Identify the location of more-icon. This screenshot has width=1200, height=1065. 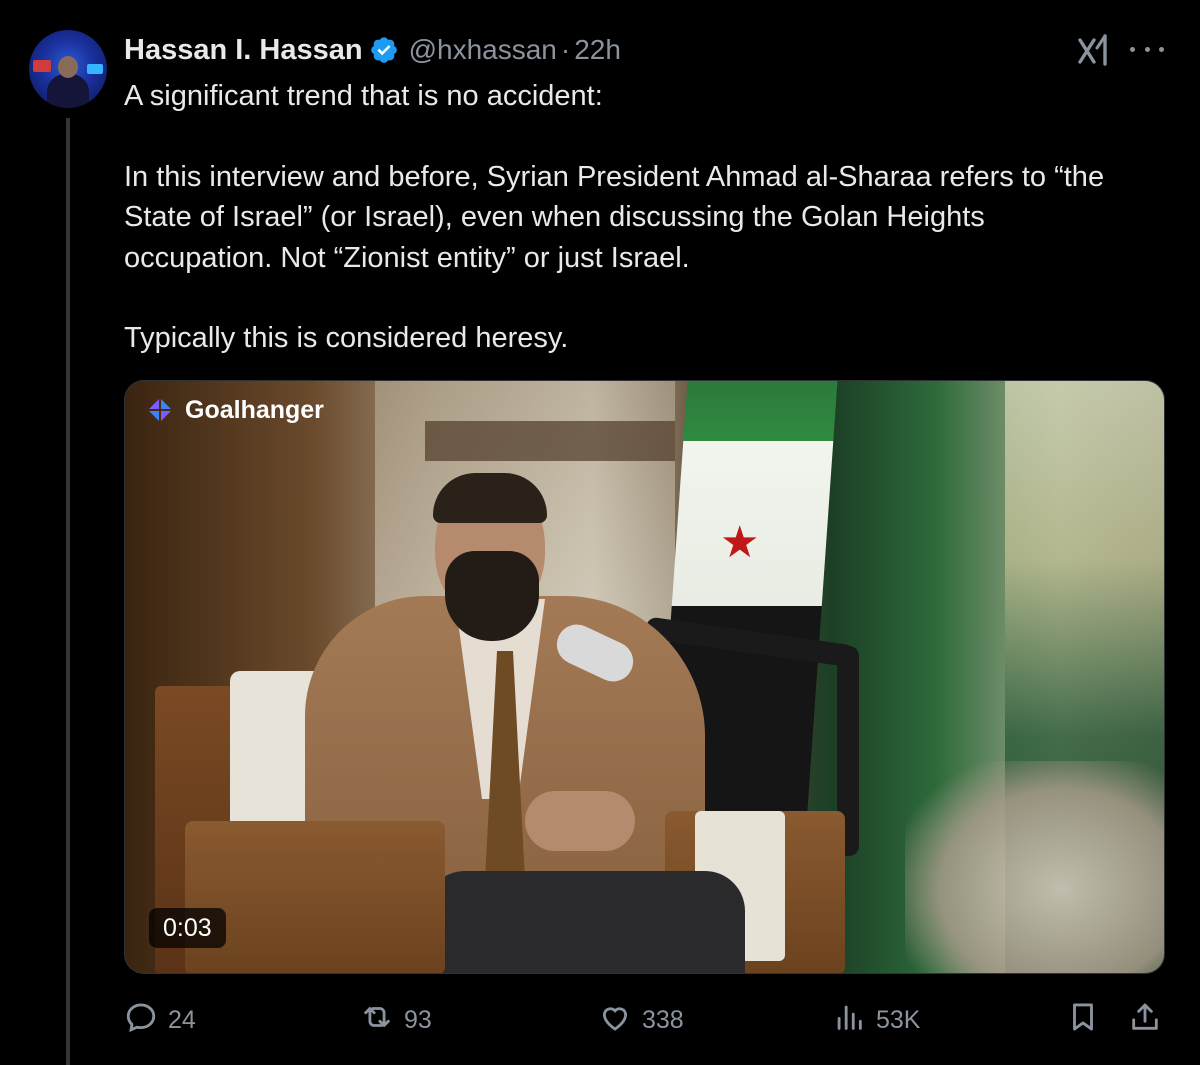
(1147, 49).